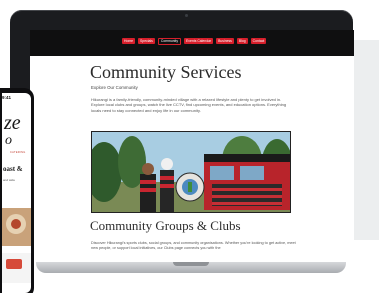 The width and height of the screenshot is (379, 293). What do you see at coordinates (186, 15) in the screenshot?
I see `camera-icon` at bounding box center [186, 15].